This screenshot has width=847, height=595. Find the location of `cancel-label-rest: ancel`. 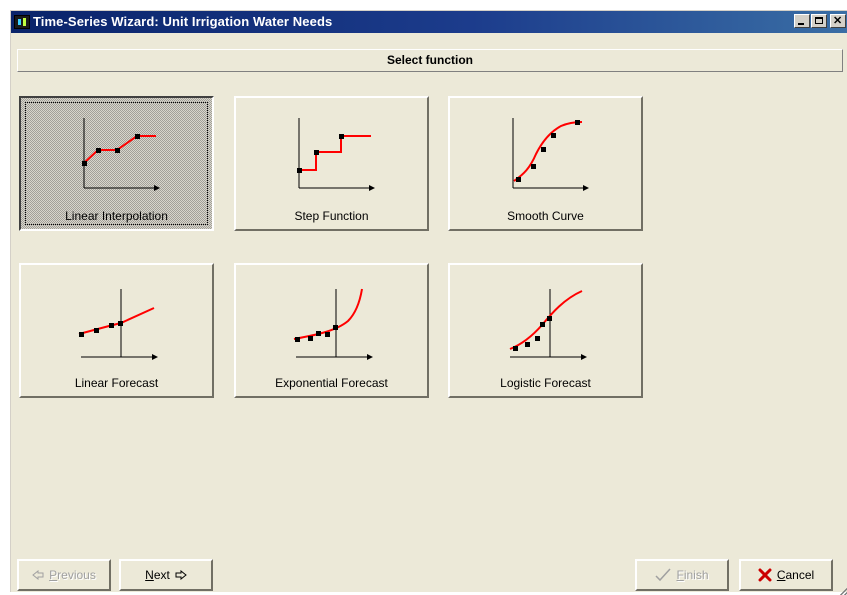

cancel-label-rest: ancel is located at coordinates (800, 575).